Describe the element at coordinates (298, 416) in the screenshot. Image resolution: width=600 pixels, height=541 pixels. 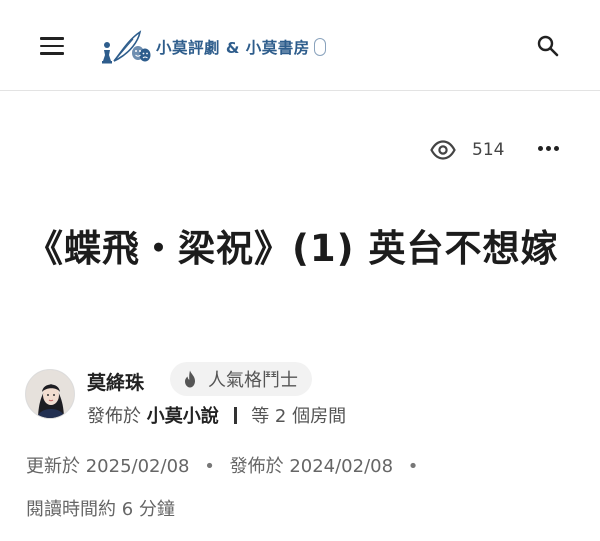
I see `rooms-link: 等 2 個房間` at that location.